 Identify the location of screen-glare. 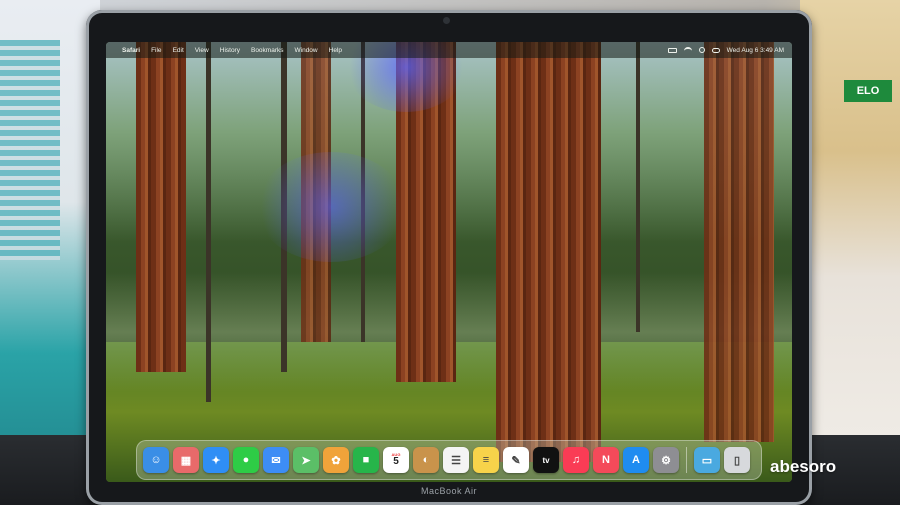
(331, 207).